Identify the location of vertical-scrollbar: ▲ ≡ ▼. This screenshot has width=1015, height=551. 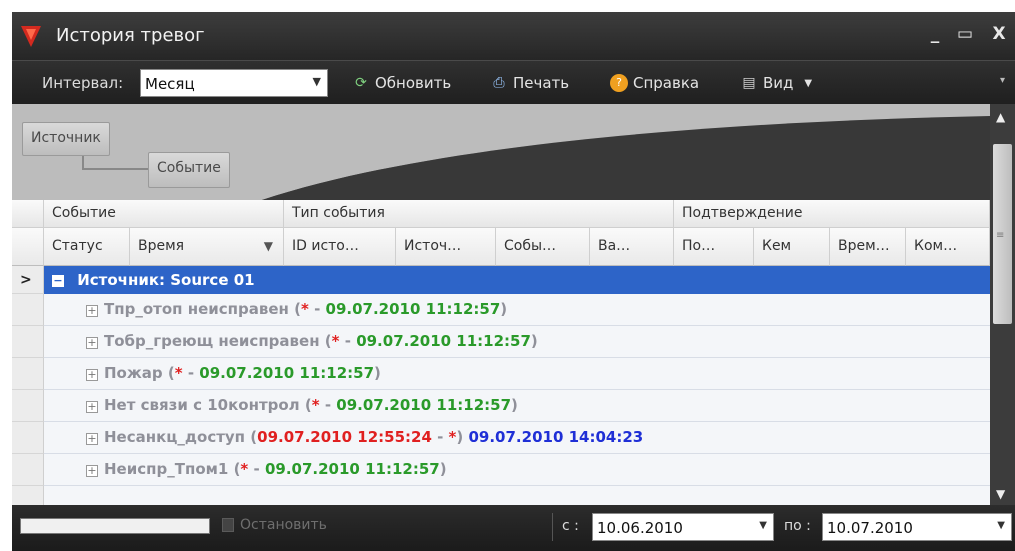
(1002, 304).